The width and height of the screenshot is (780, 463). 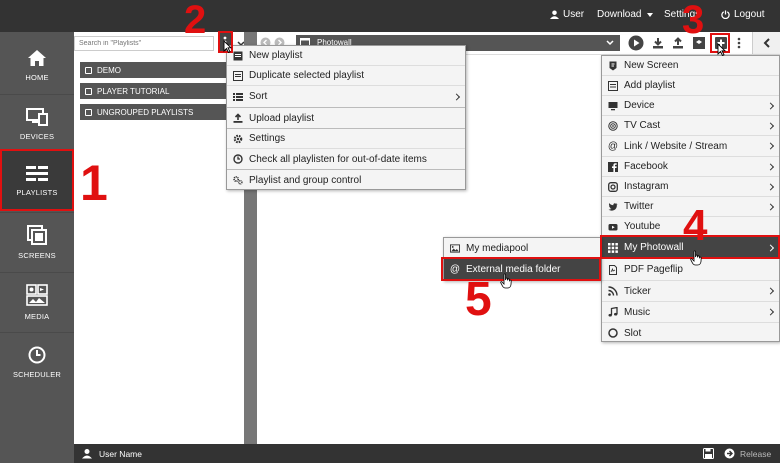 What do you see at coordinates (729, 453) in the screenshot?
I see `arrow-right-circle-icon` at bounding box center [729, 453].